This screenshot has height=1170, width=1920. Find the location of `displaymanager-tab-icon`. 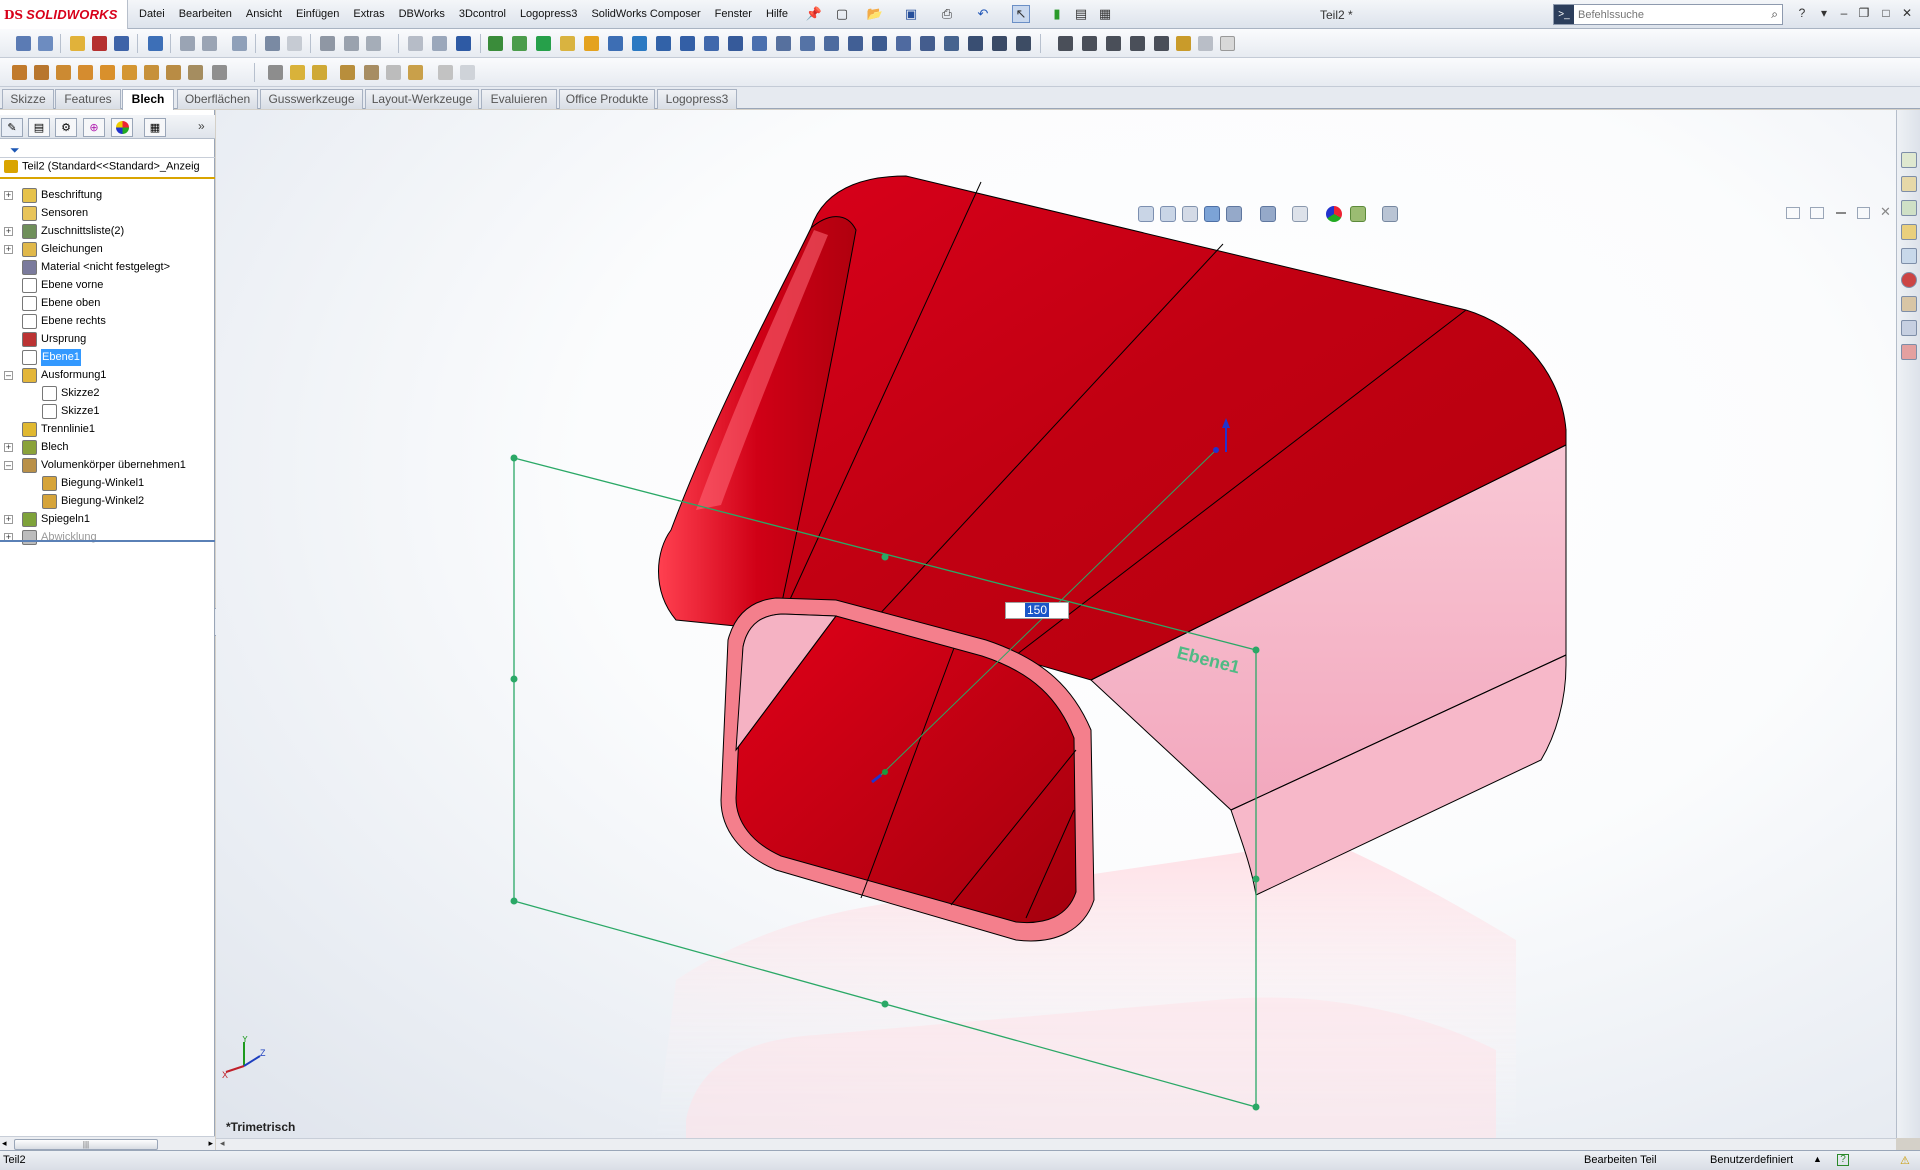

displaymanager-tab-icon is located at coordinates (122, 127).